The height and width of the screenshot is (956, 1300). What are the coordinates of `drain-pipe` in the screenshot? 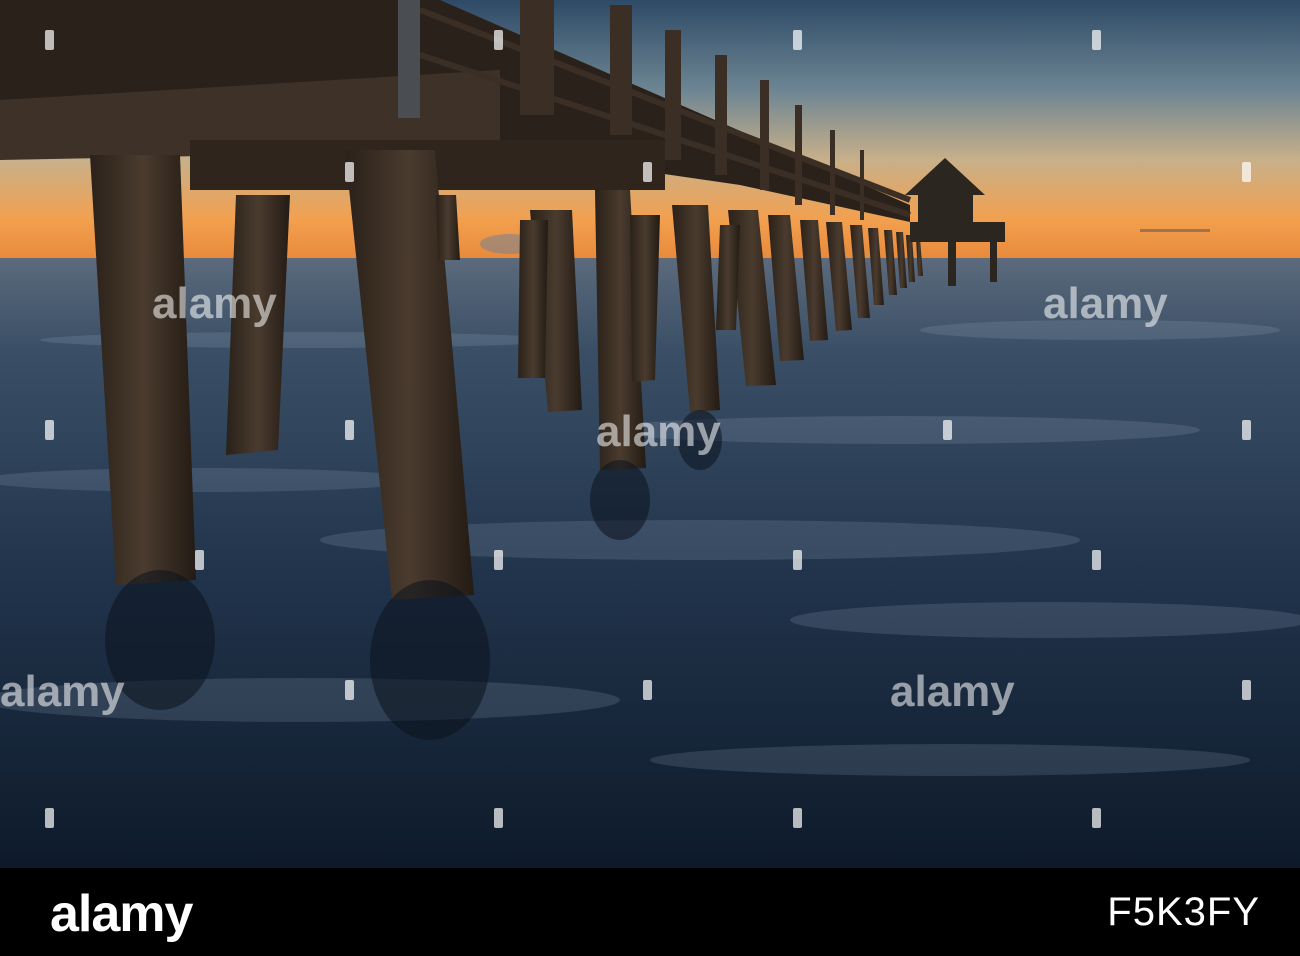 It's located at (409, 59).